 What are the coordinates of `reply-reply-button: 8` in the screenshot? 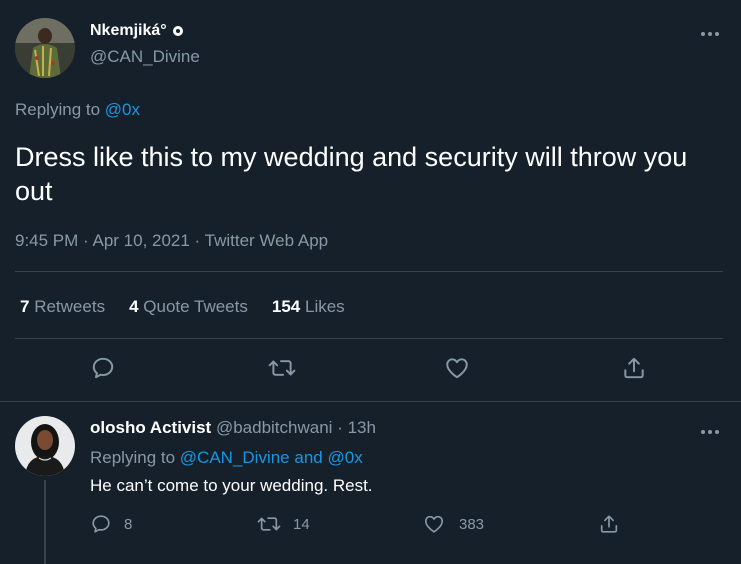 It's located at (111, 524).